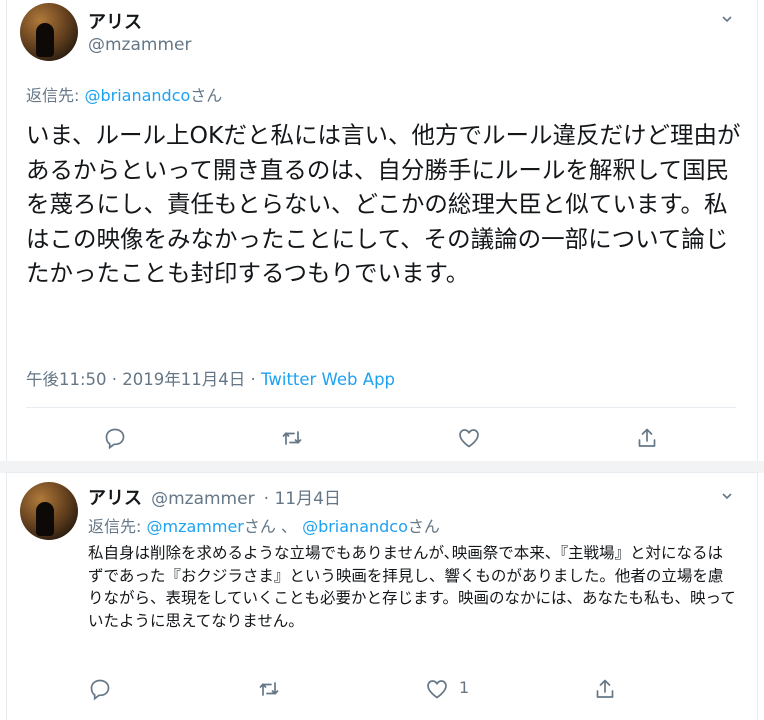 The image size is (764, 720). I want to click on tweet-date: · 11月4日, so click(302, 499).